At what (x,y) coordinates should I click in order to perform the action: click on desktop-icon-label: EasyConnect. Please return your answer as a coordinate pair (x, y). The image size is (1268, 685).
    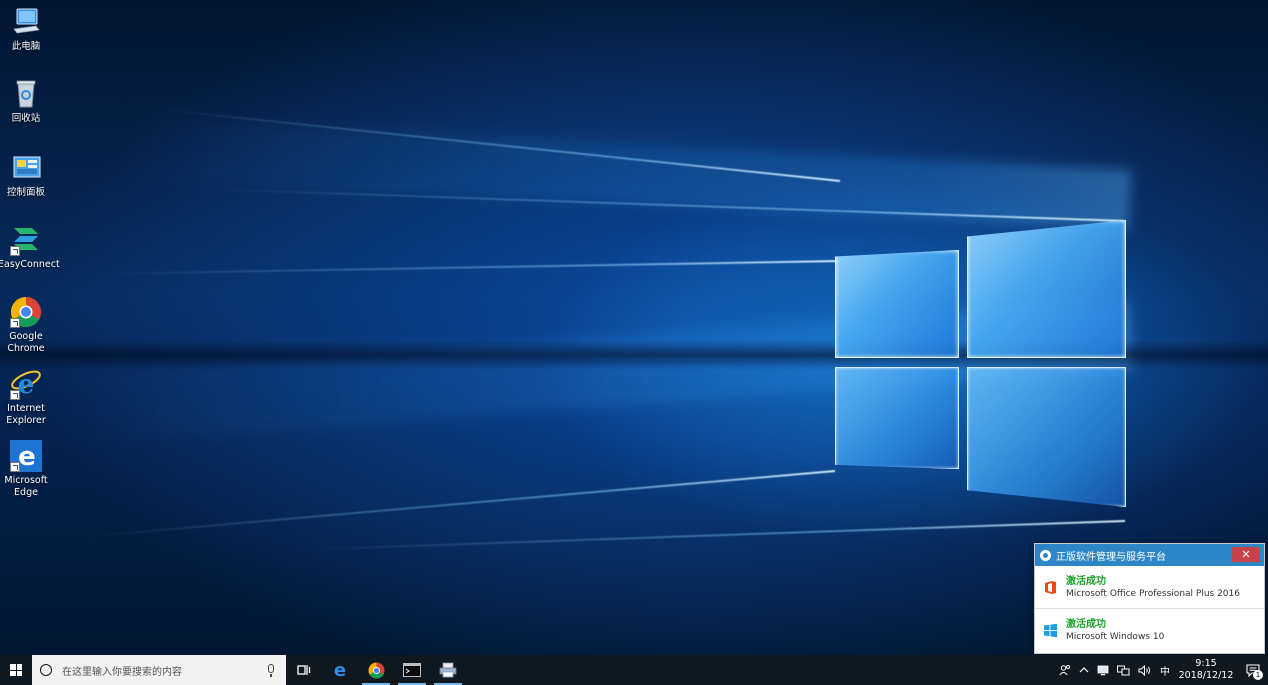
    Looking at the image, I should click on (30, 264).